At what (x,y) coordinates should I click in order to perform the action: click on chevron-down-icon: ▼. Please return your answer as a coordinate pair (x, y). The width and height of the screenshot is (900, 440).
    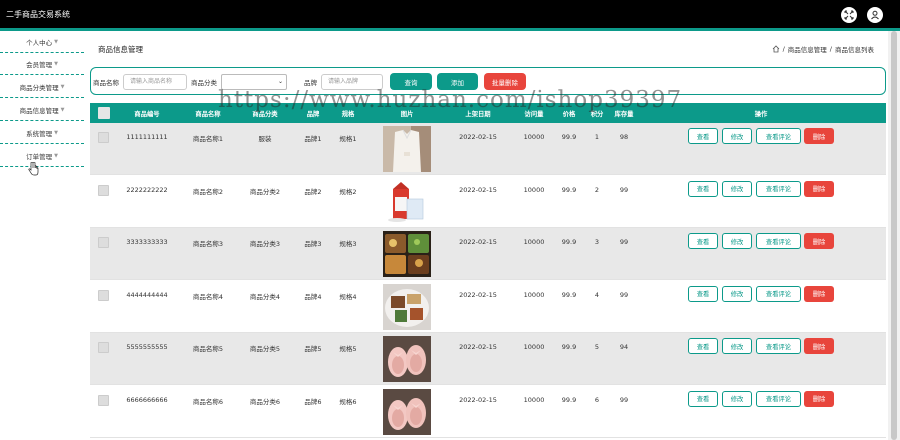
    Looking at the image, I should click on (56, 41).